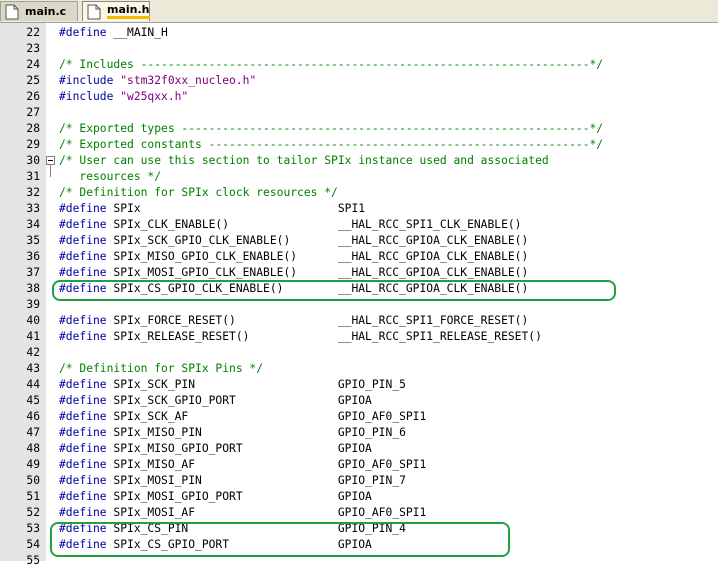  Describe the element at coordinates (33, 256) in the screenshot. I see `line-number: 36` at that location.